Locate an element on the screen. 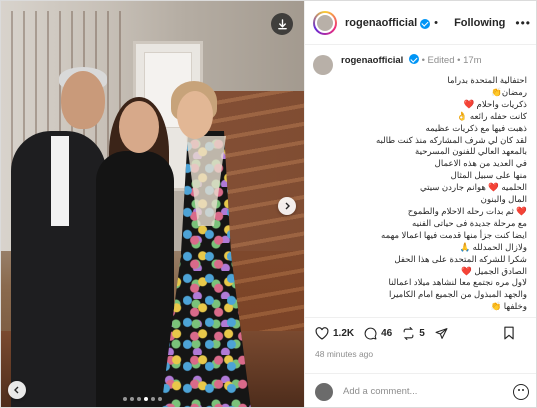  comment-icon is located at coordinates (370, 333).